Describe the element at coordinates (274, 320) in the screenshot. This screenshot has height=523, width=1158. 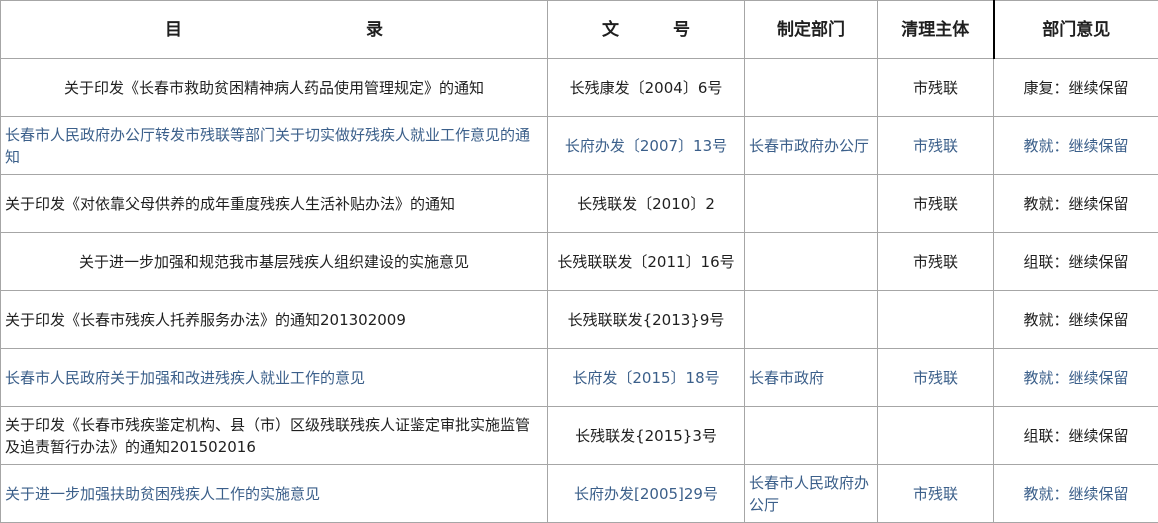
I see `cell-title: 关于印发《长春市残疾人托养服务办法》的通知201302009` at that location.